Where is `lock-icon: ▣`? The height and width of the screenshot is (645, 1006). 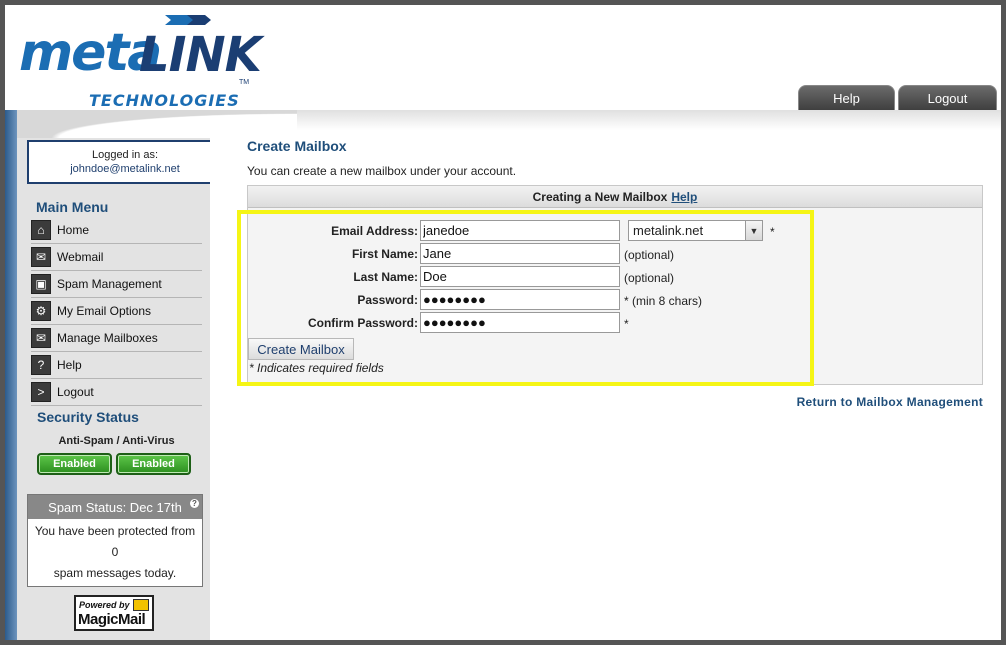
lock-icon: ▣ is located at coordinates (41, 284).